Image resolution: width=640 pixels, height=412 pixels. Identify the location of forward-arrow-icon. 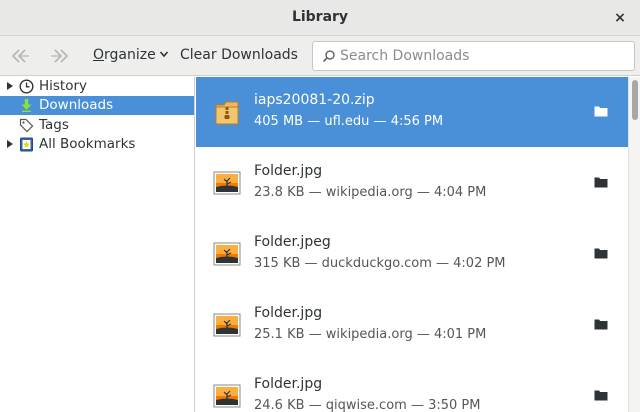
(60, 56).